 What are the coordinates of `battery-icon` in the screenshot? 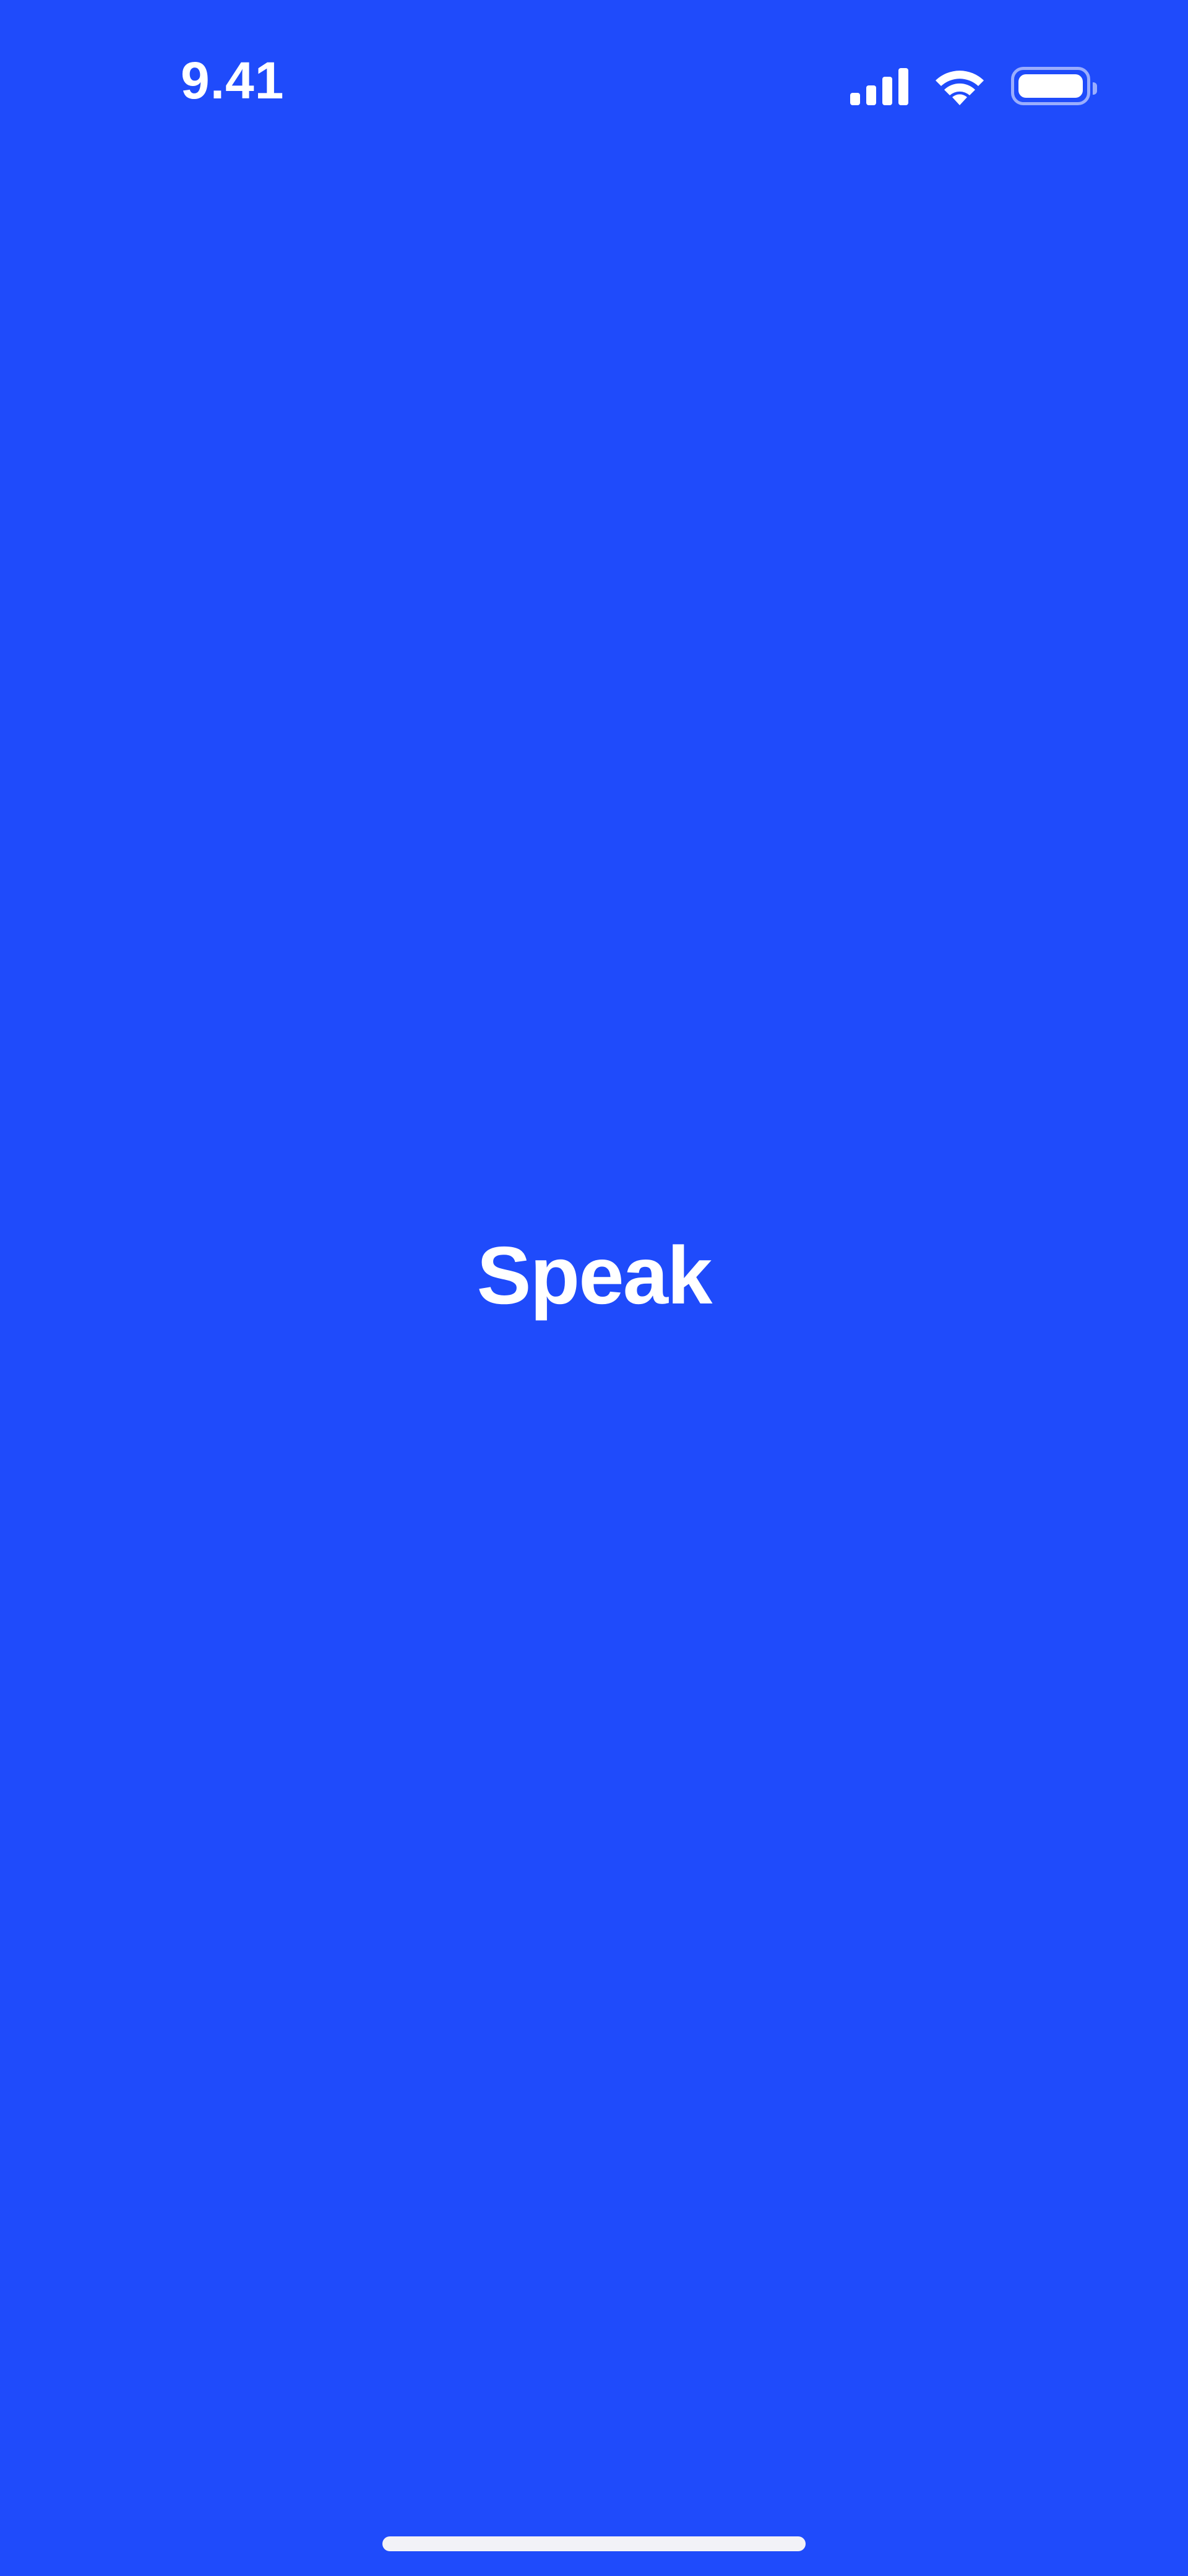 It's located at (1054, 86).